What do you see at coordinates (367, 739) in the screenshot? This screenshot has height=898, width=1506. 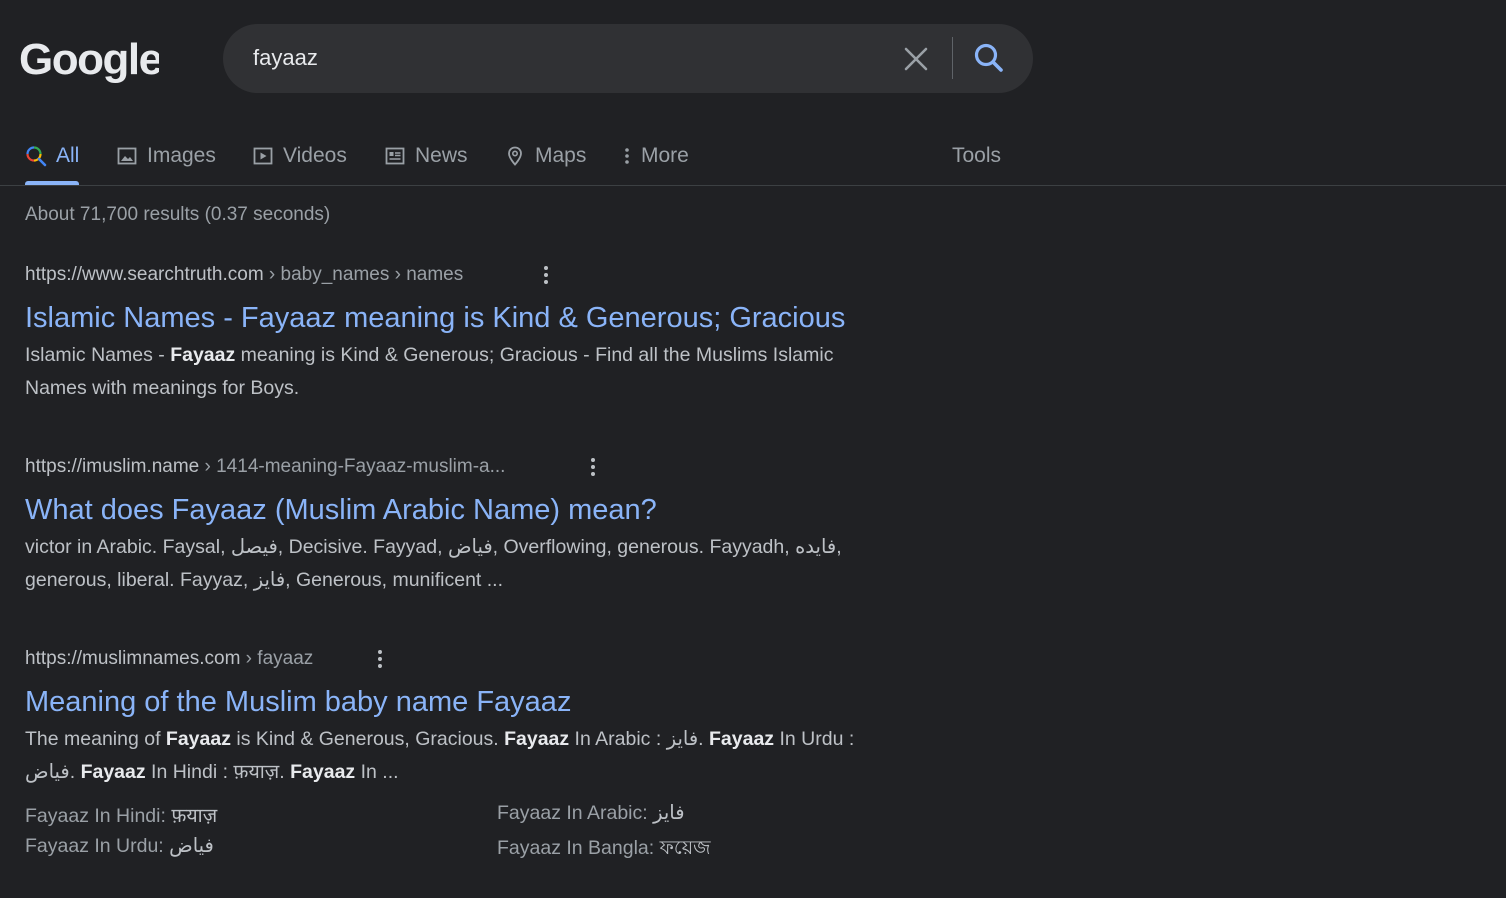 I see `snippet-text: is Kind & Generous, Gracious.` at bounding box center [367, 739].